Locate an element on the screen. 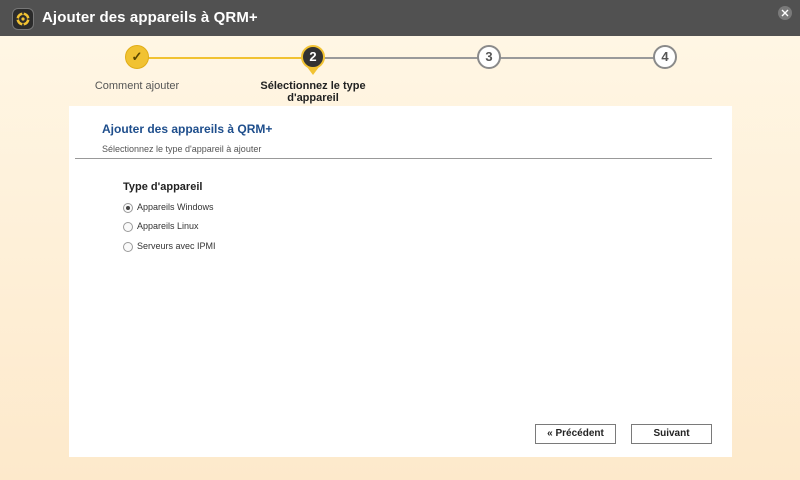 This screenshot has height=480, width=800. current-step-pointer is located at coordinates (313, 71).